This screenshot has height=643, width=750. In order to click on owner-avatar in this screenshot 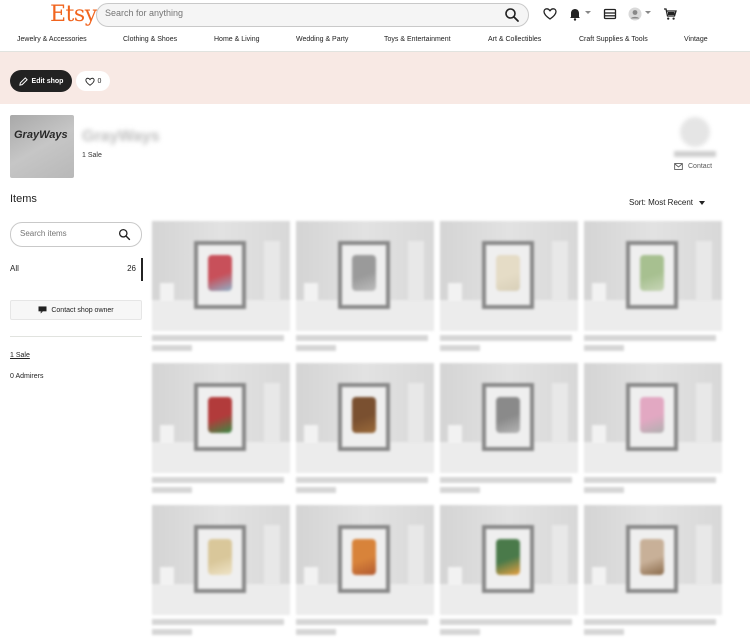, I will do `click(695, 132)`.